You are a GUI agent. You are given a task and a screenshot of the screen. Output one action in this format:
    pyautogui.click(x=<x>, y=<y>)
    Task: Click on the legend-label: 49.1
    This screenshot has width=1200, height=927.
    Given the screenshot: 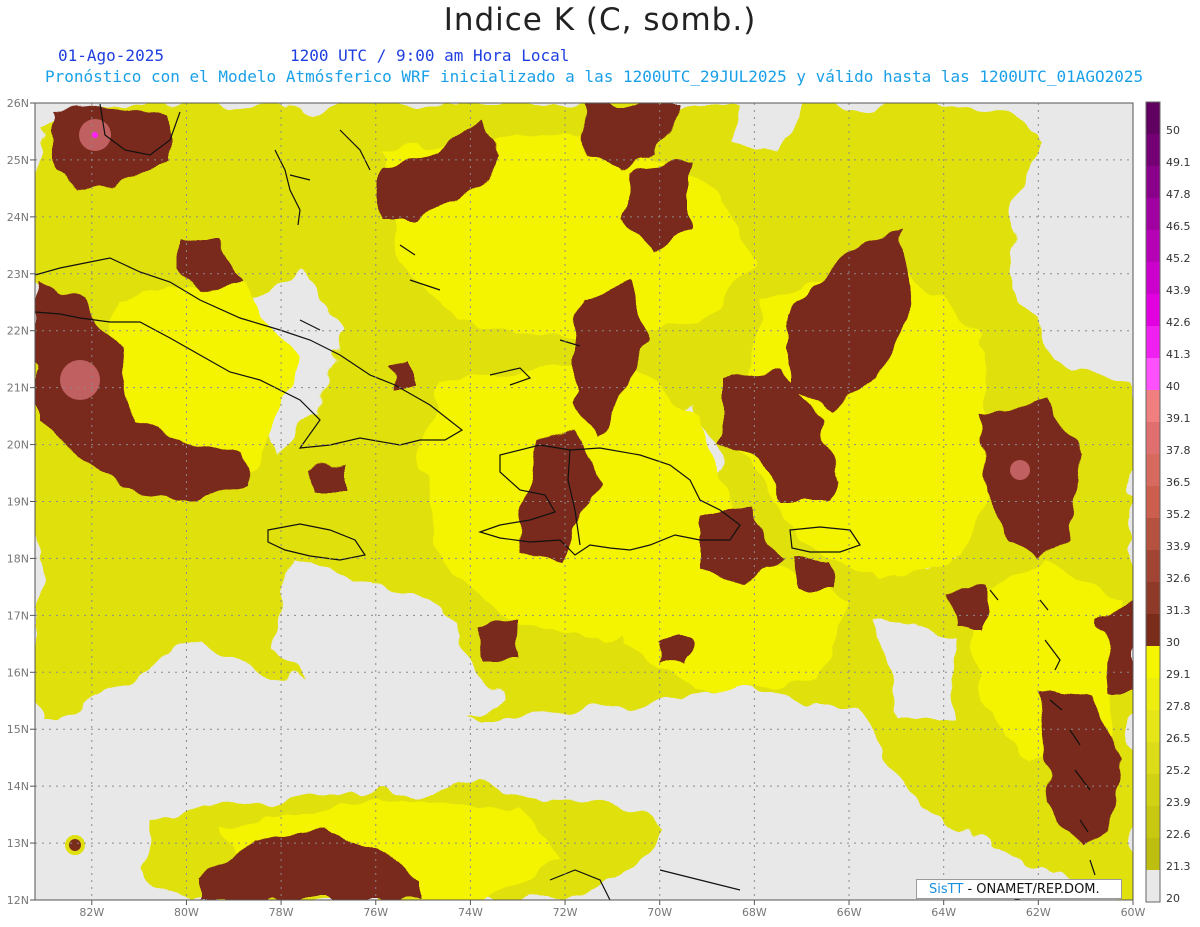 What is the action you would take?
    pyautogui.click(x=1178, y=162)
    